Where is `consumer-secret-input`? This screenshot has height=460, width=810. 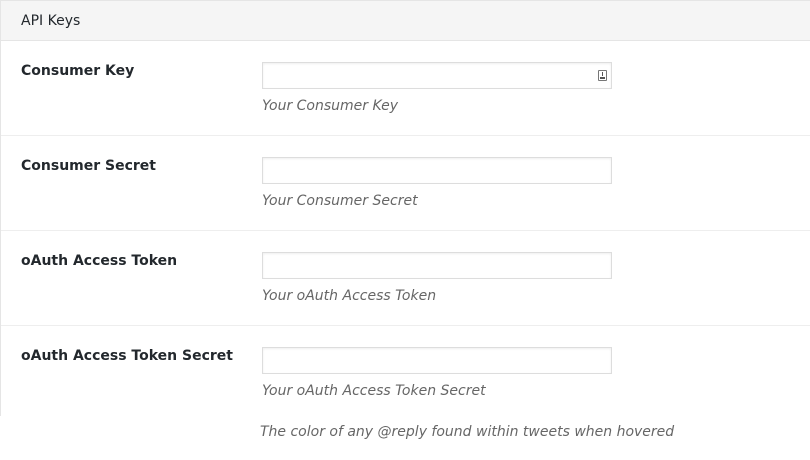
consumer-secret-input is located at coordinates (437, 170).